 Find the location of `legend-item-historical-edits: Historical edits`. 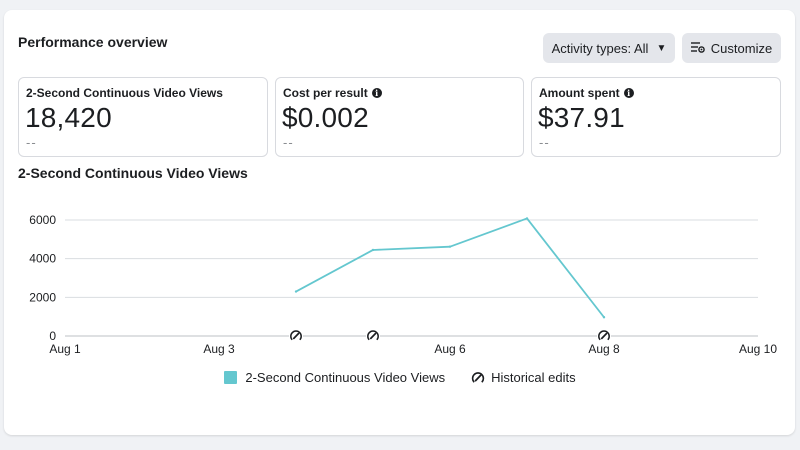

legend-item-historical-edits: Historical edits is located at coordinates (523, 377).